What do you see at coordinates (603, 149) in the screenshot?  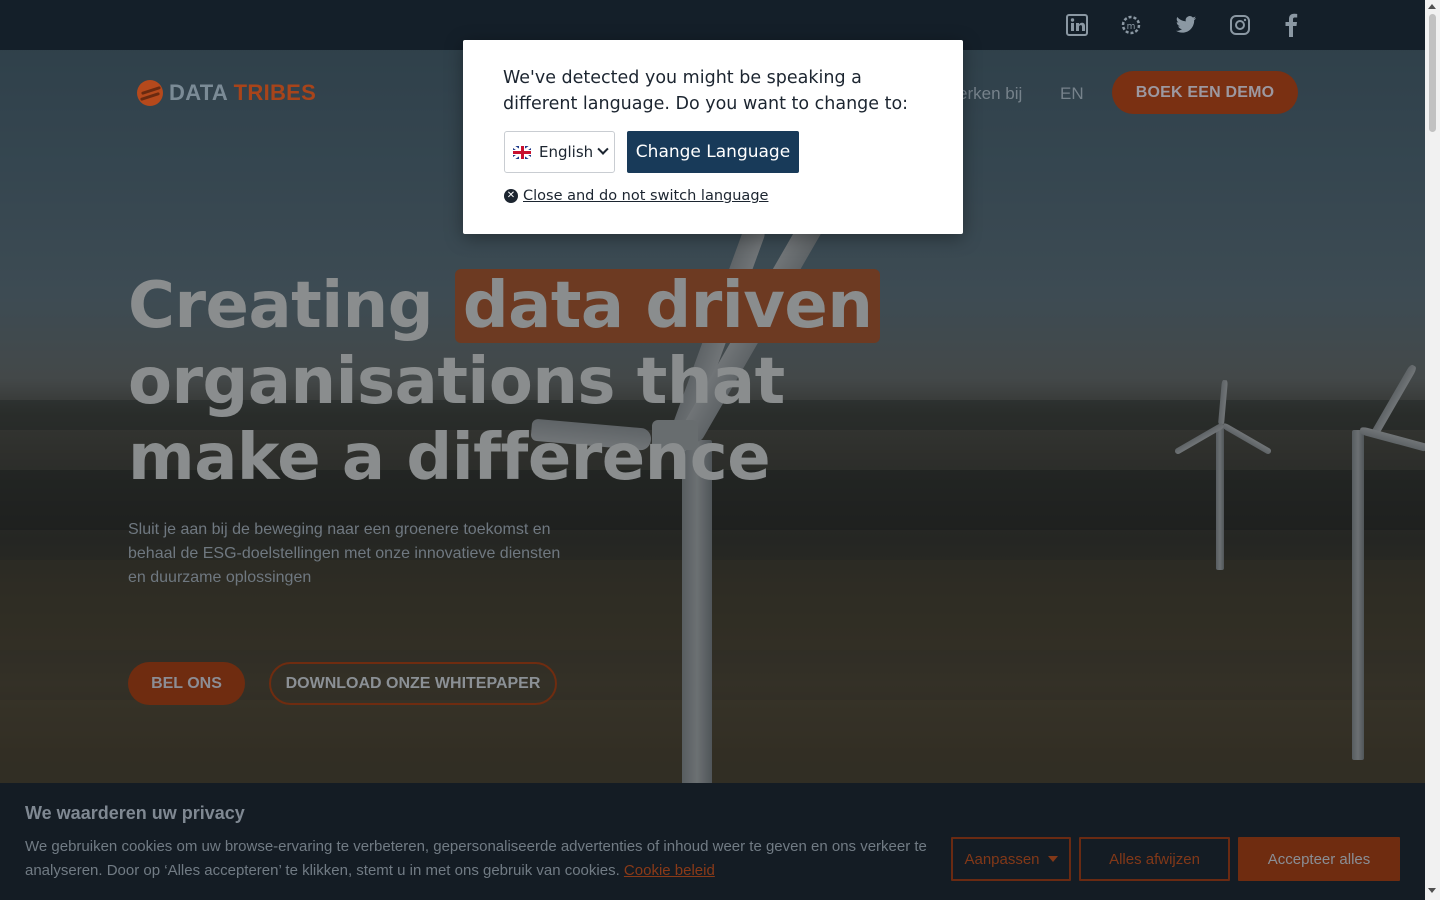 I see `chevron-down-icon` at bounding box center [603, 149].